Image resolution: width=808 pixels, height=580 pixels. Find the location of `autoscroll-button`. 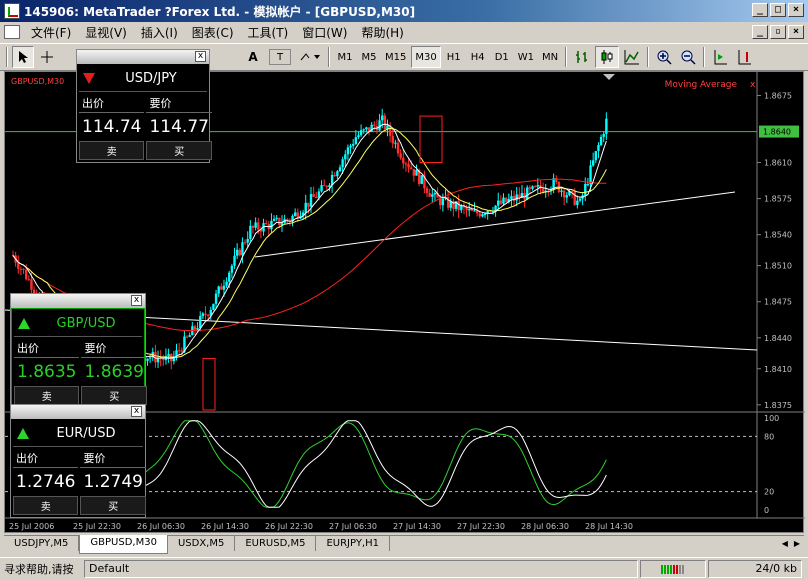

autoscroll-button is located at coordinates (720, 57).